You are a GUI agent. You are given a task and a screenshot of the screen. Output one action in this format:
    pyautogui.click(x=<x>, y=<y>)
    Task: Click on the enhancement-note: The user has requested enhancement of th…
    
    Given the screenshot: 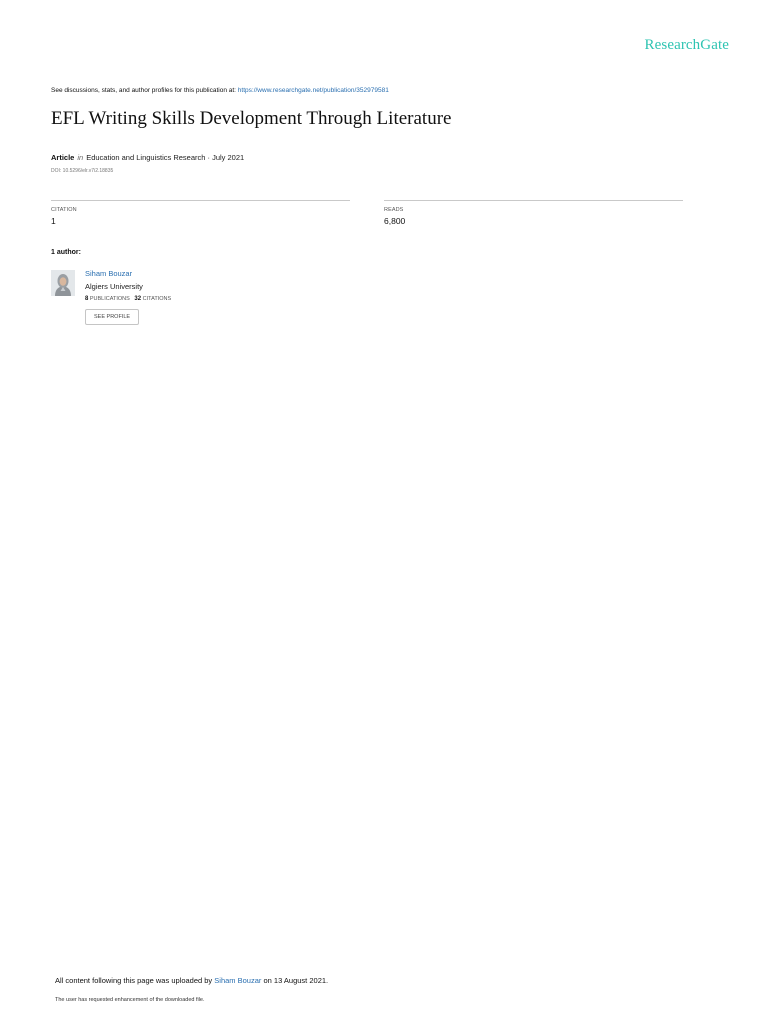 What is the action you would take?
    pyautogui.click(x=130, y=1000)
    